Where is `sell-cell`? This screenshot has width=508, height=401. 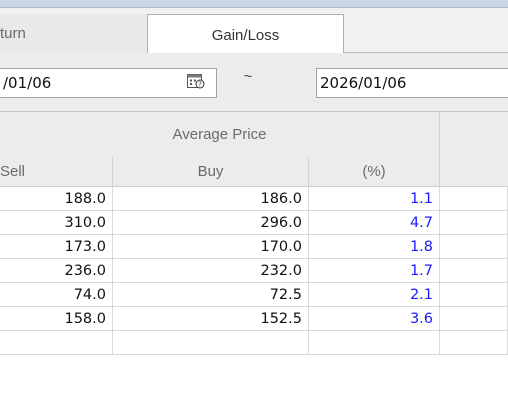
sell-cell is located at coordinates (56, 343).